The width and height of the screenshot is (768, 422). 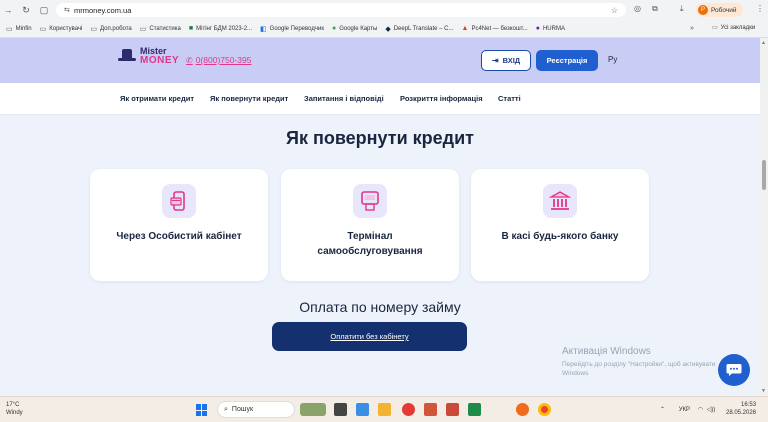 What do you see at coordinates (763, 391) in the screenshot?
I see `scroll-down-icon: ▼` at bounding box center [763, 391].